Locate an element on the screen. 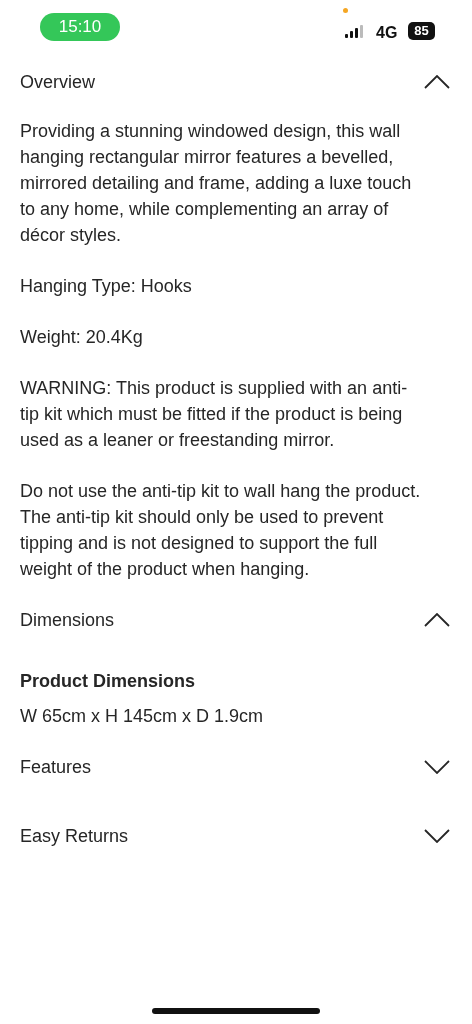  signal-icon is located at coordinates (354, 31).